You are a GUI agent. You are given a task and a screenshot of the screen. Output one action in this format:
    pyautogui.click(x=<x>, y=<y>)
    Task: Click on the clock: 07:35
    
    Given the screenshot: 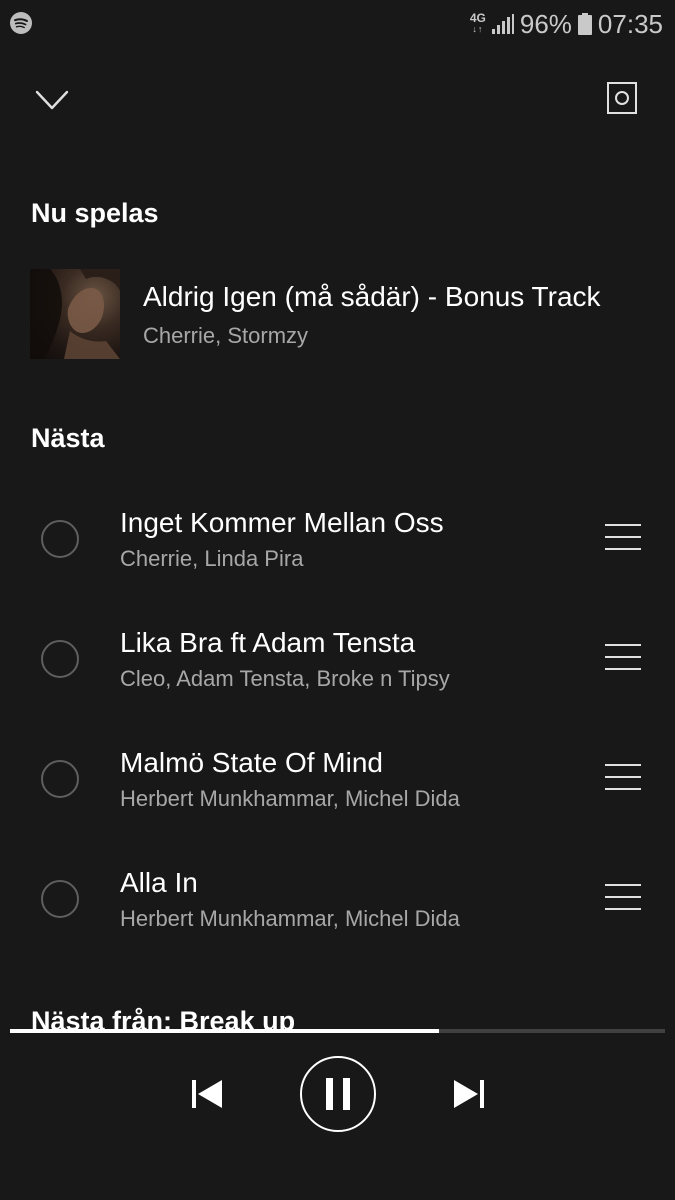 What is the action you would take?
    pyautogui.click(x=630, y=23)
    